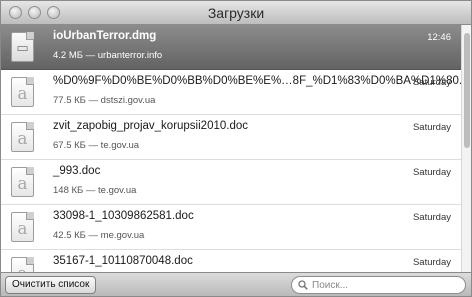 The width and height of the screenshot is (472, 297). Describe the element at coordinates (123, 216) in the screenshot. I see `download-filename: 33098-1_10309862581.doc` at that location.